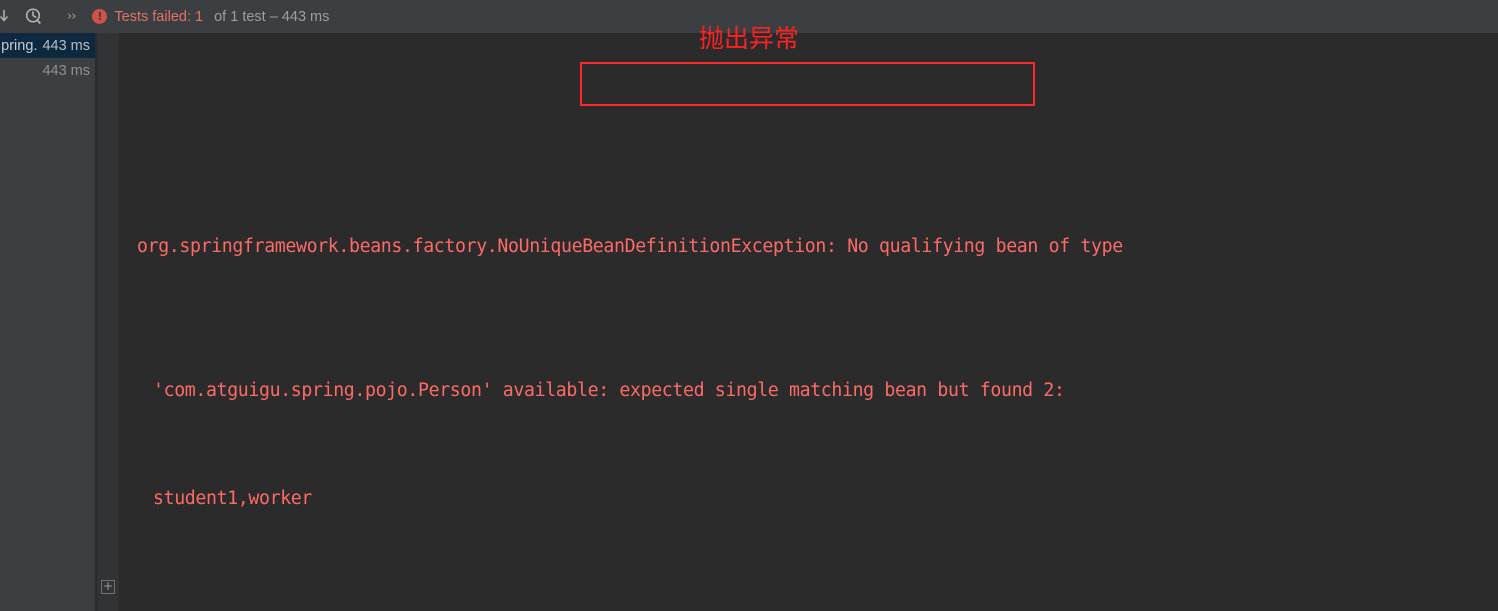  Describe the element at coordinates (270, 16) in the screenshot. I see `tests-detail-label: of 1 test – 443 ms` at that location.